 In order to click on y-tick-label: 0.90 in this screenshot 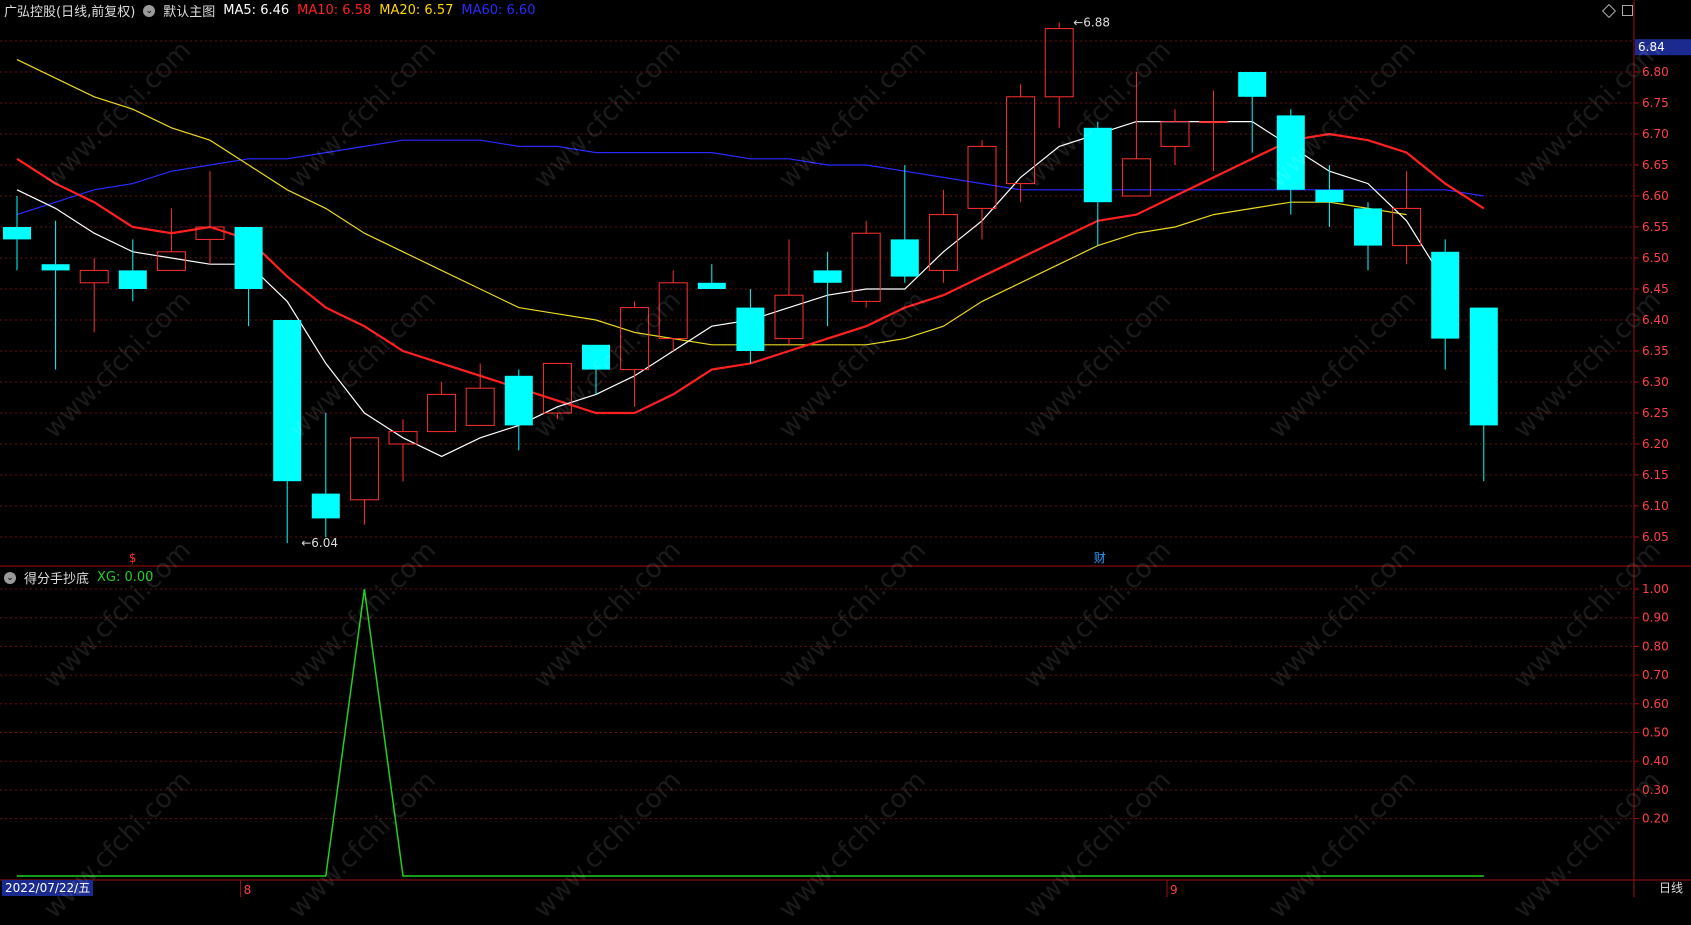, I will do `click(1655, 618)`.